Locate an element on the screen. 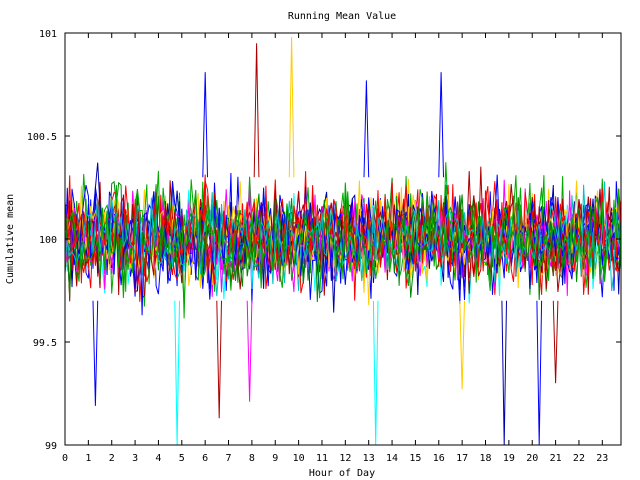  y-tick-label: 101 is located at coordinates (48, 34).